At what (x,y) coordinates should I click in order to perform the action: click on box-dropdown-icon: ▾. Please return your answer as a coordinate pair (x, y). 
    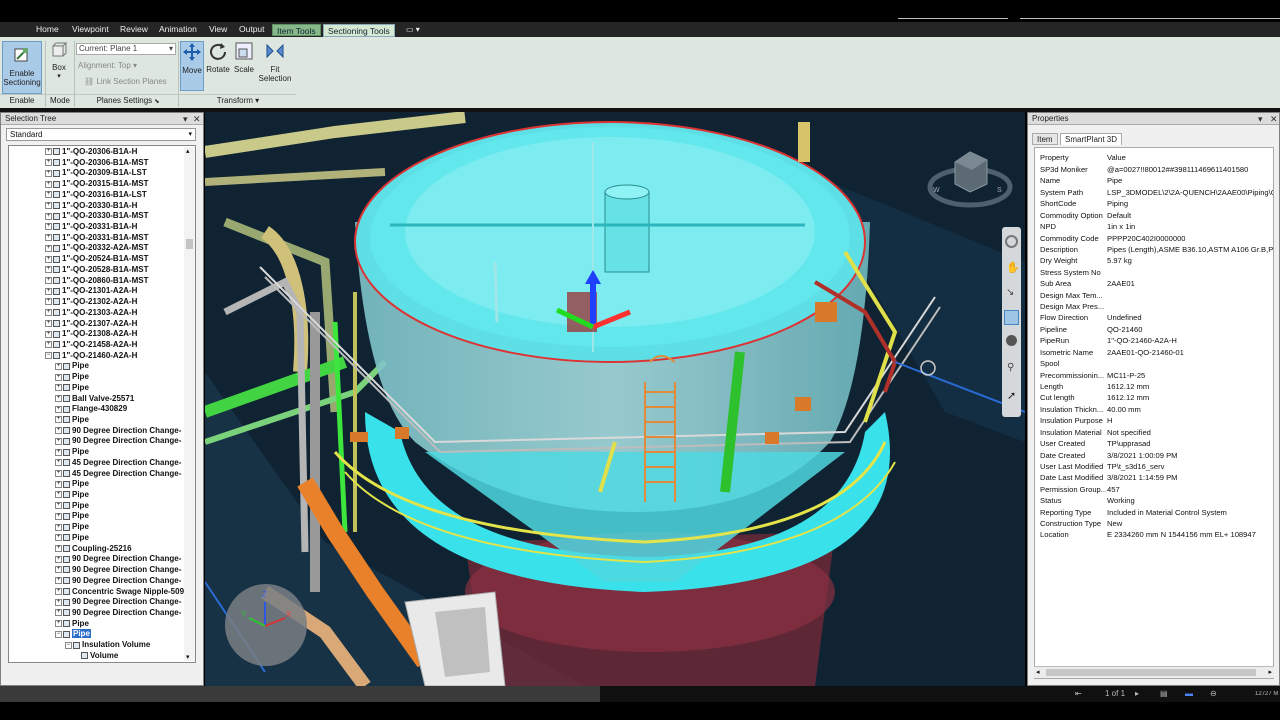
    Looking at the image, I should click on (59, 76).